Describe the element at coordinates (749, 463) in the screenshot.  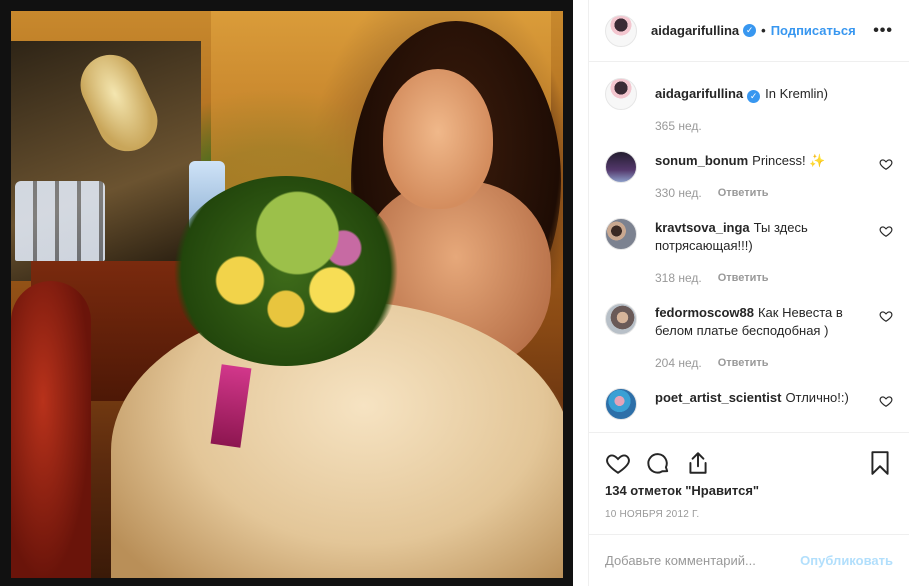
I see `action-icons` at that location.